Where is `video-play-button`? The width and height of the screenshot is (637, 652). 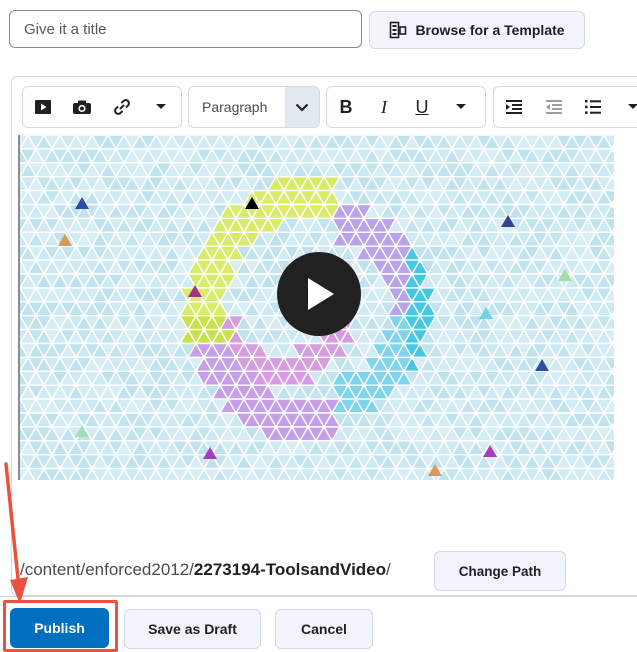 video-play-button is located at coordinates (319, 294).